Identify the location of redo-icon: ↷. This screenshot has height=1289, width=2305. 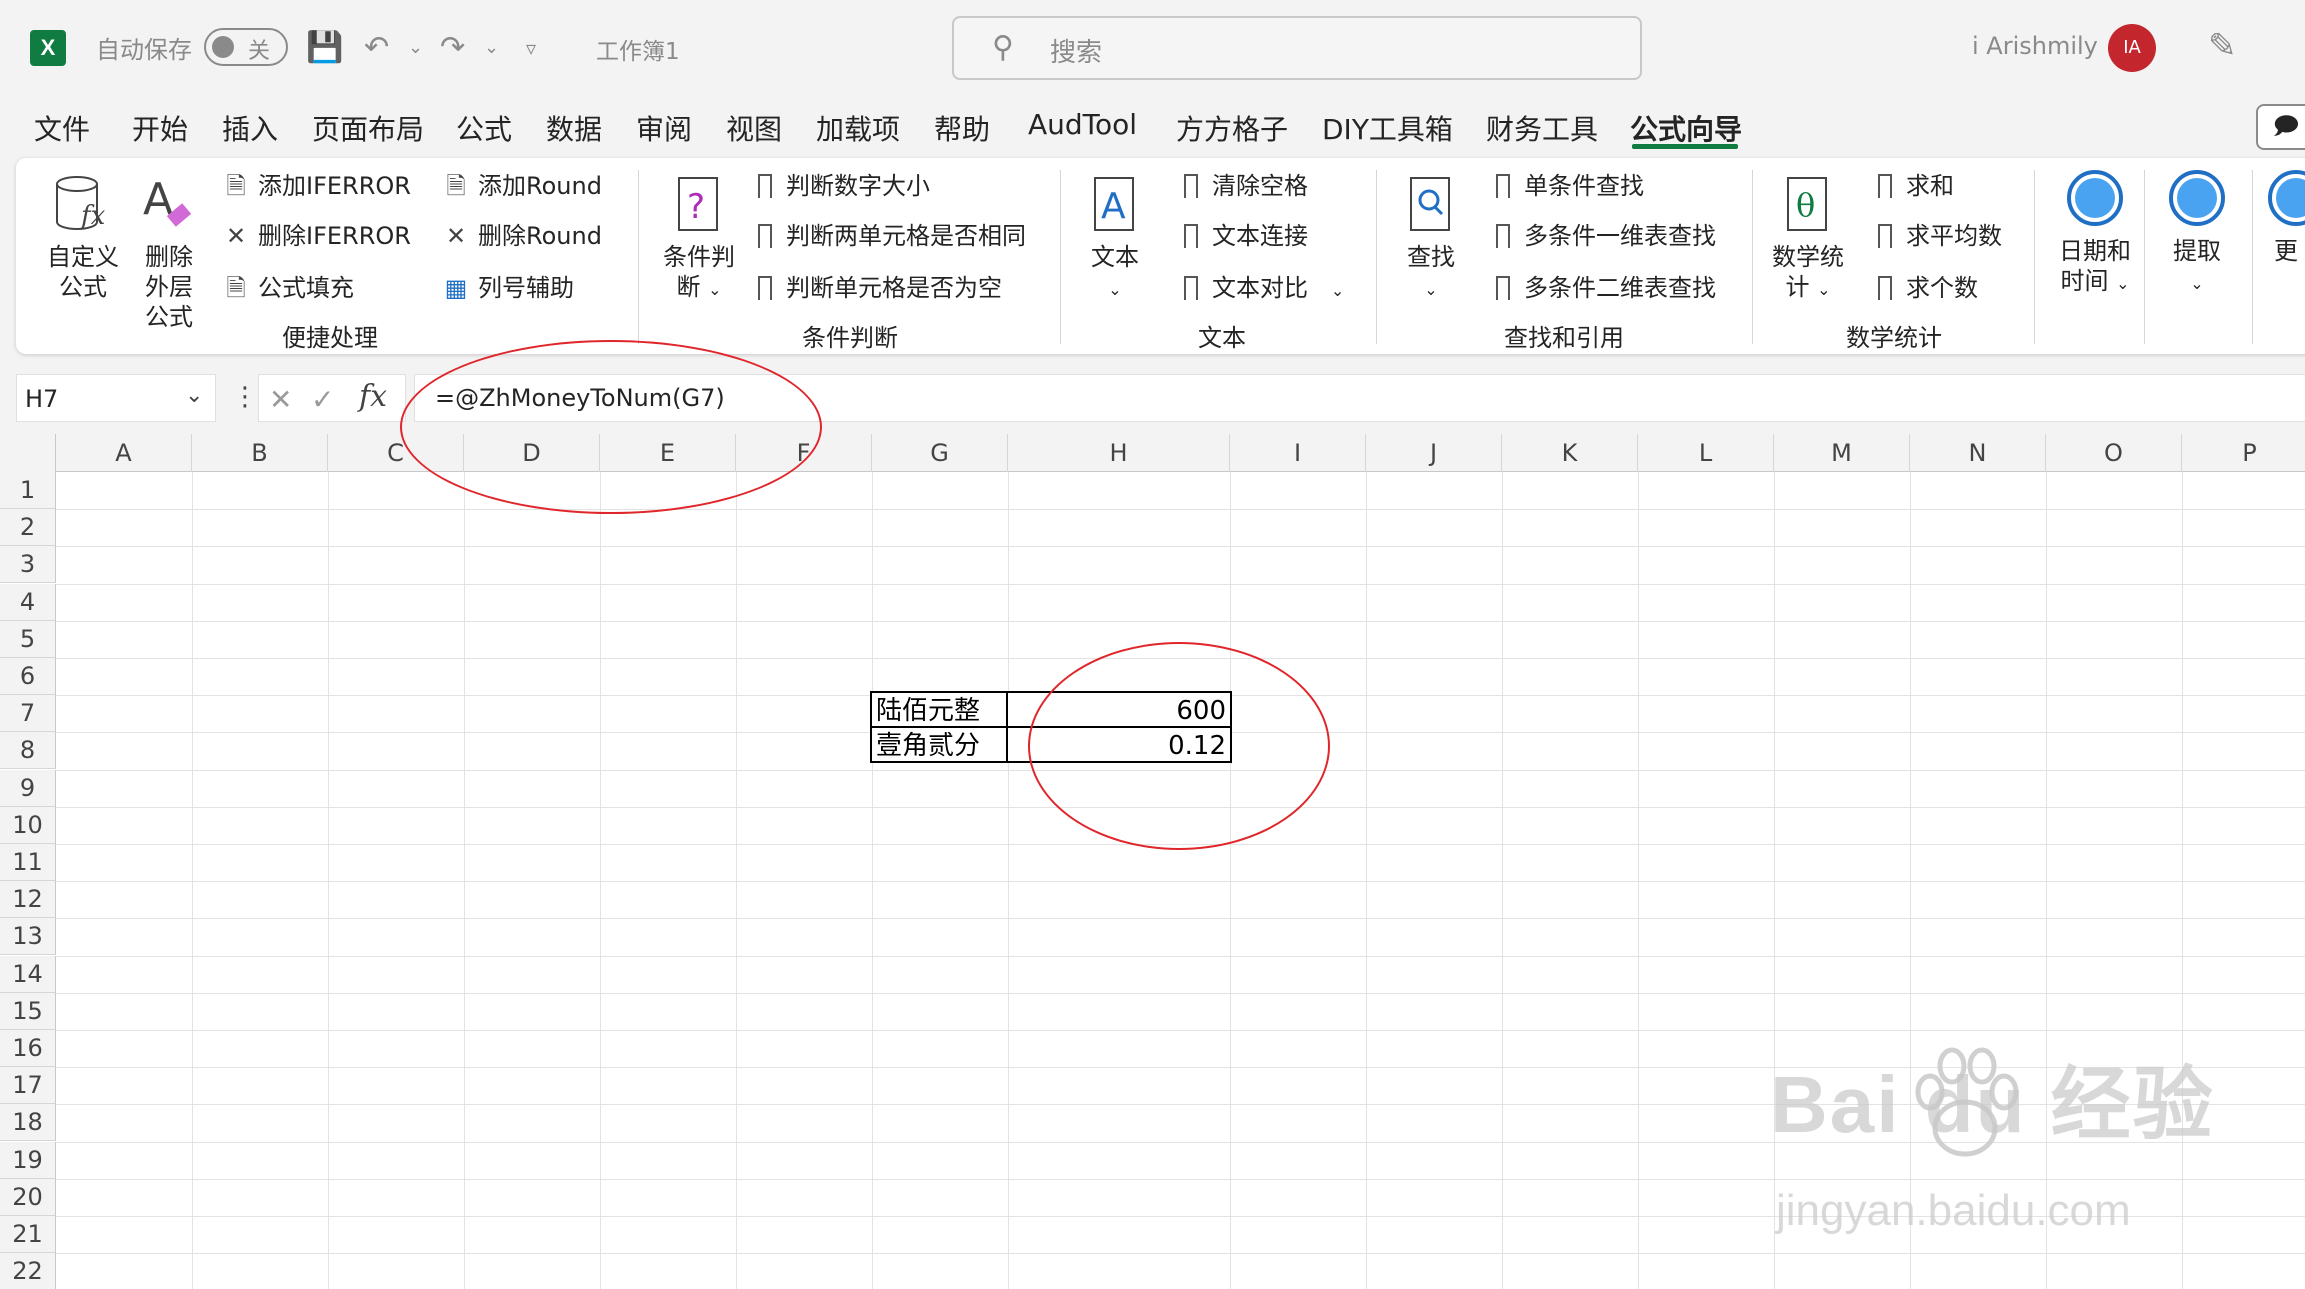
(452, 48).